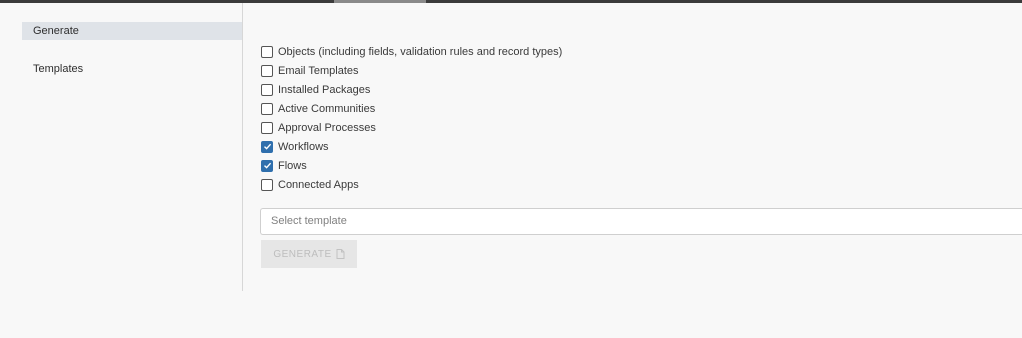 This screenshot has height=338, width=1022. What do you see at coordinates (411, 127) in the screenshot?
I see `option-approval-processes: Approval Processes` at bounding box center [411, 127].